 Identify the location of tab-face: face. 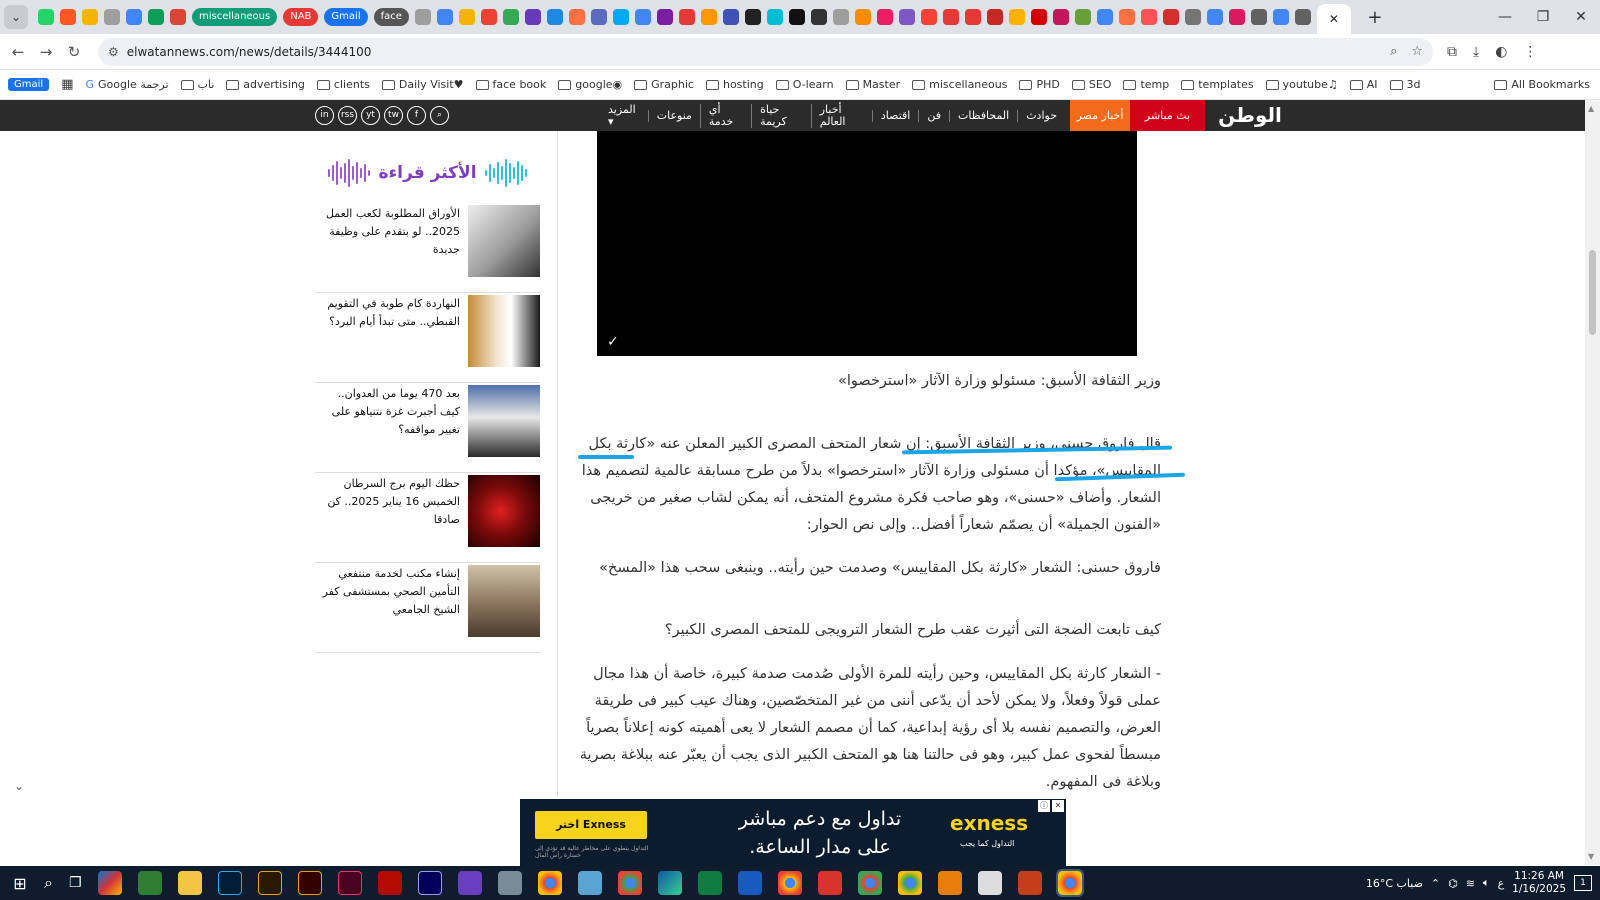
(391, 17).